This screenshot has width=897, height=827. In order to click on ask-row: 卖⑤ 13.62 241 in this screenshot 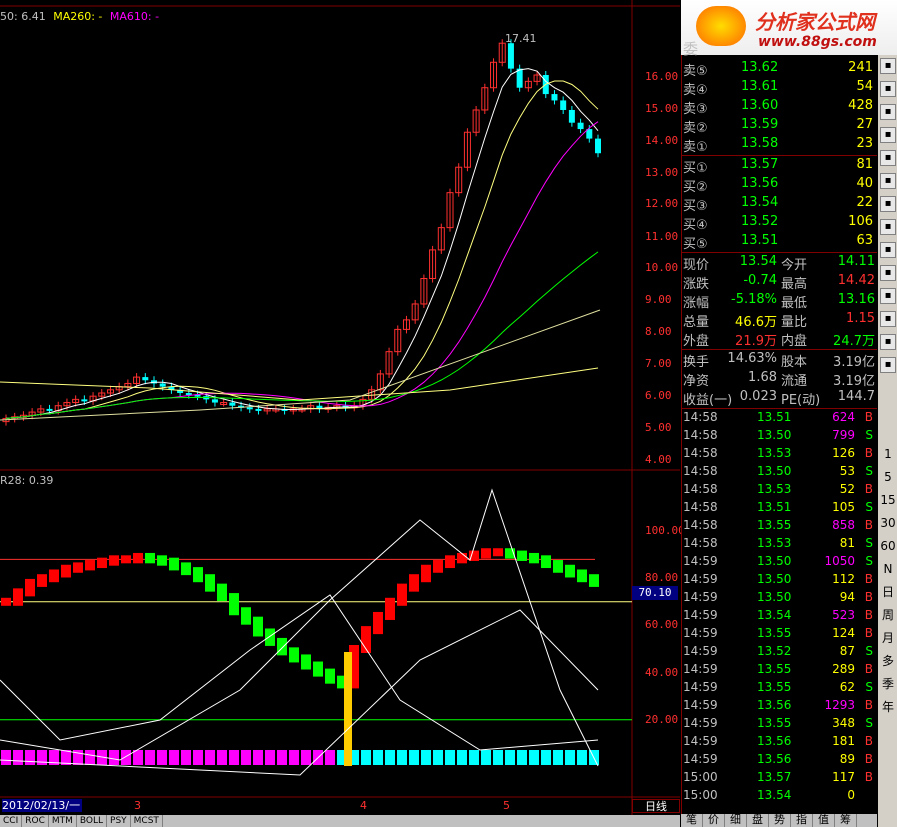, I will do `click(780, 69)`.